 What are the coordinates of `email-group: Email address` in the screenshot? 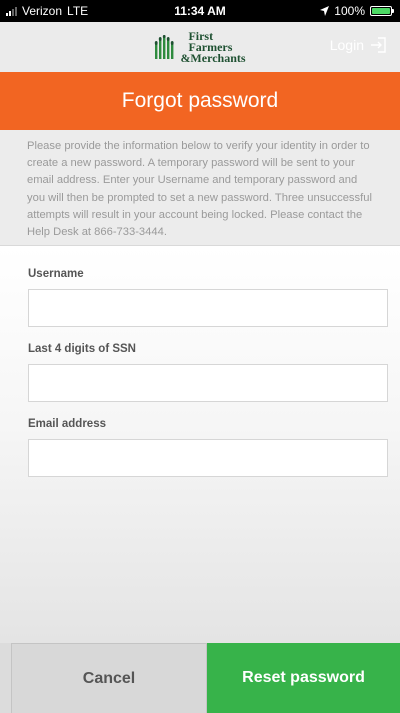 It's located at (208, 447).